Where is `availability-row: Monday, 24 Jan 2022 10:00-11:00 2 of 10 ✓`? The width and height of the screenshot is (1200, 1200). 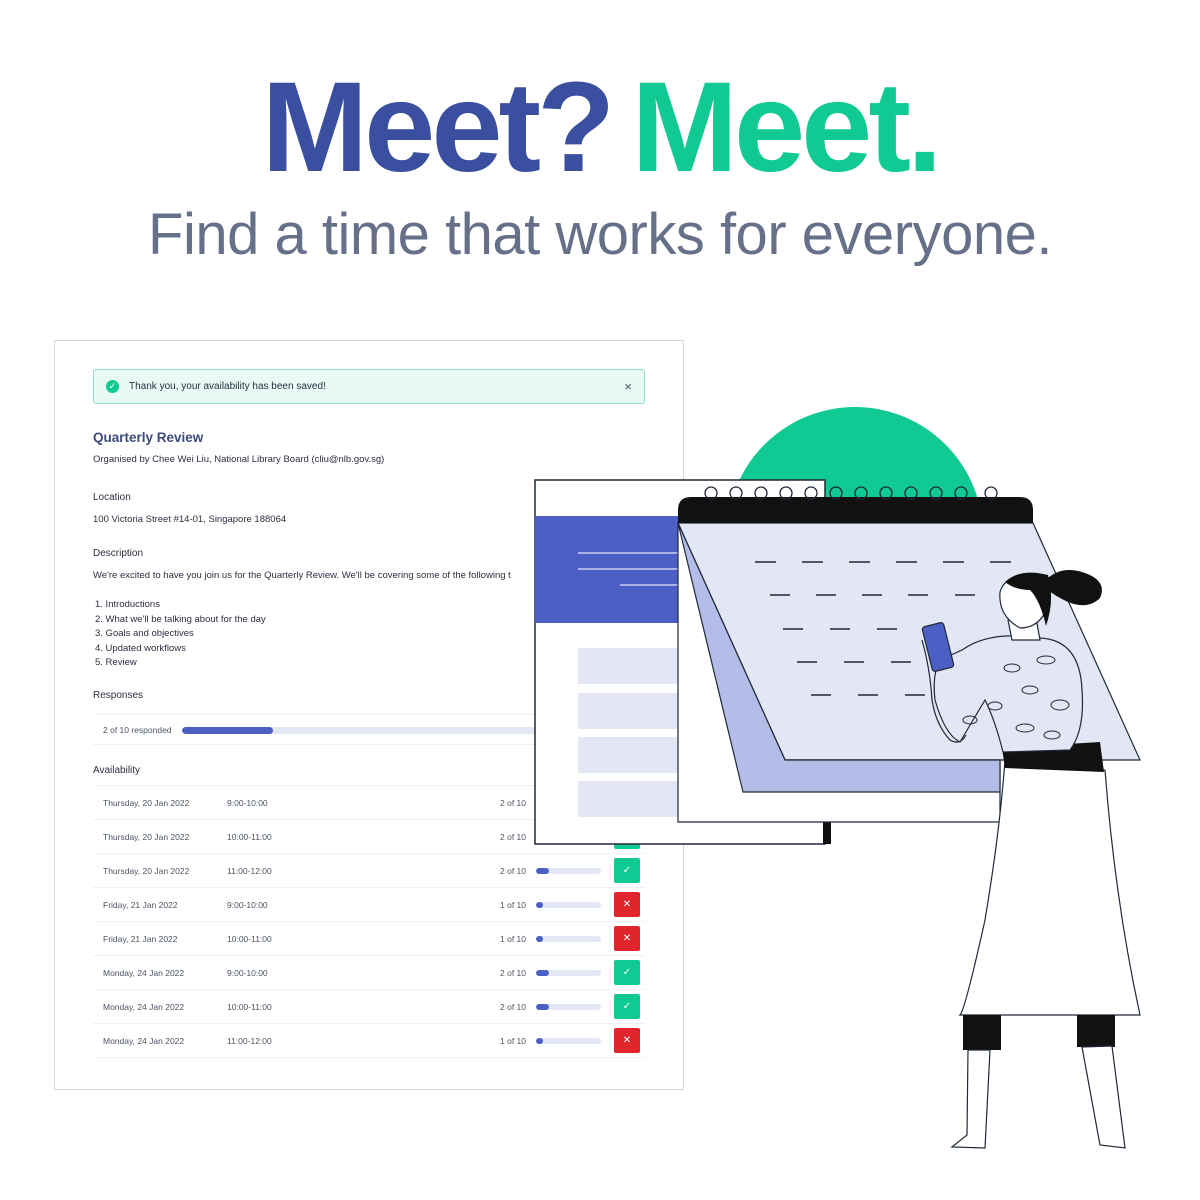 availability-row: Monday, 24 Jan 2022 10:00-11:00 2 of 10 ✓ is located at coordinates (369, 1007).